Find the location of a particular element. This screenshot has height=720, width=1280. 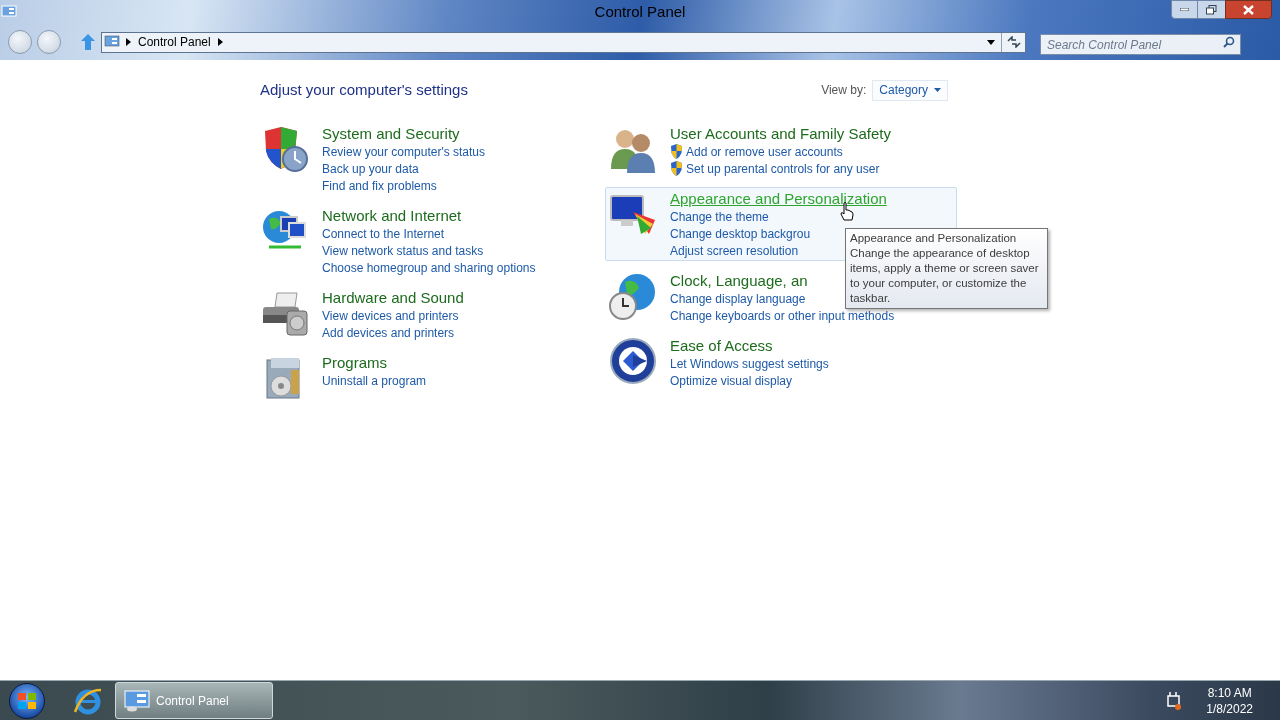

restore-icon is located at coordinates (1211, 9).